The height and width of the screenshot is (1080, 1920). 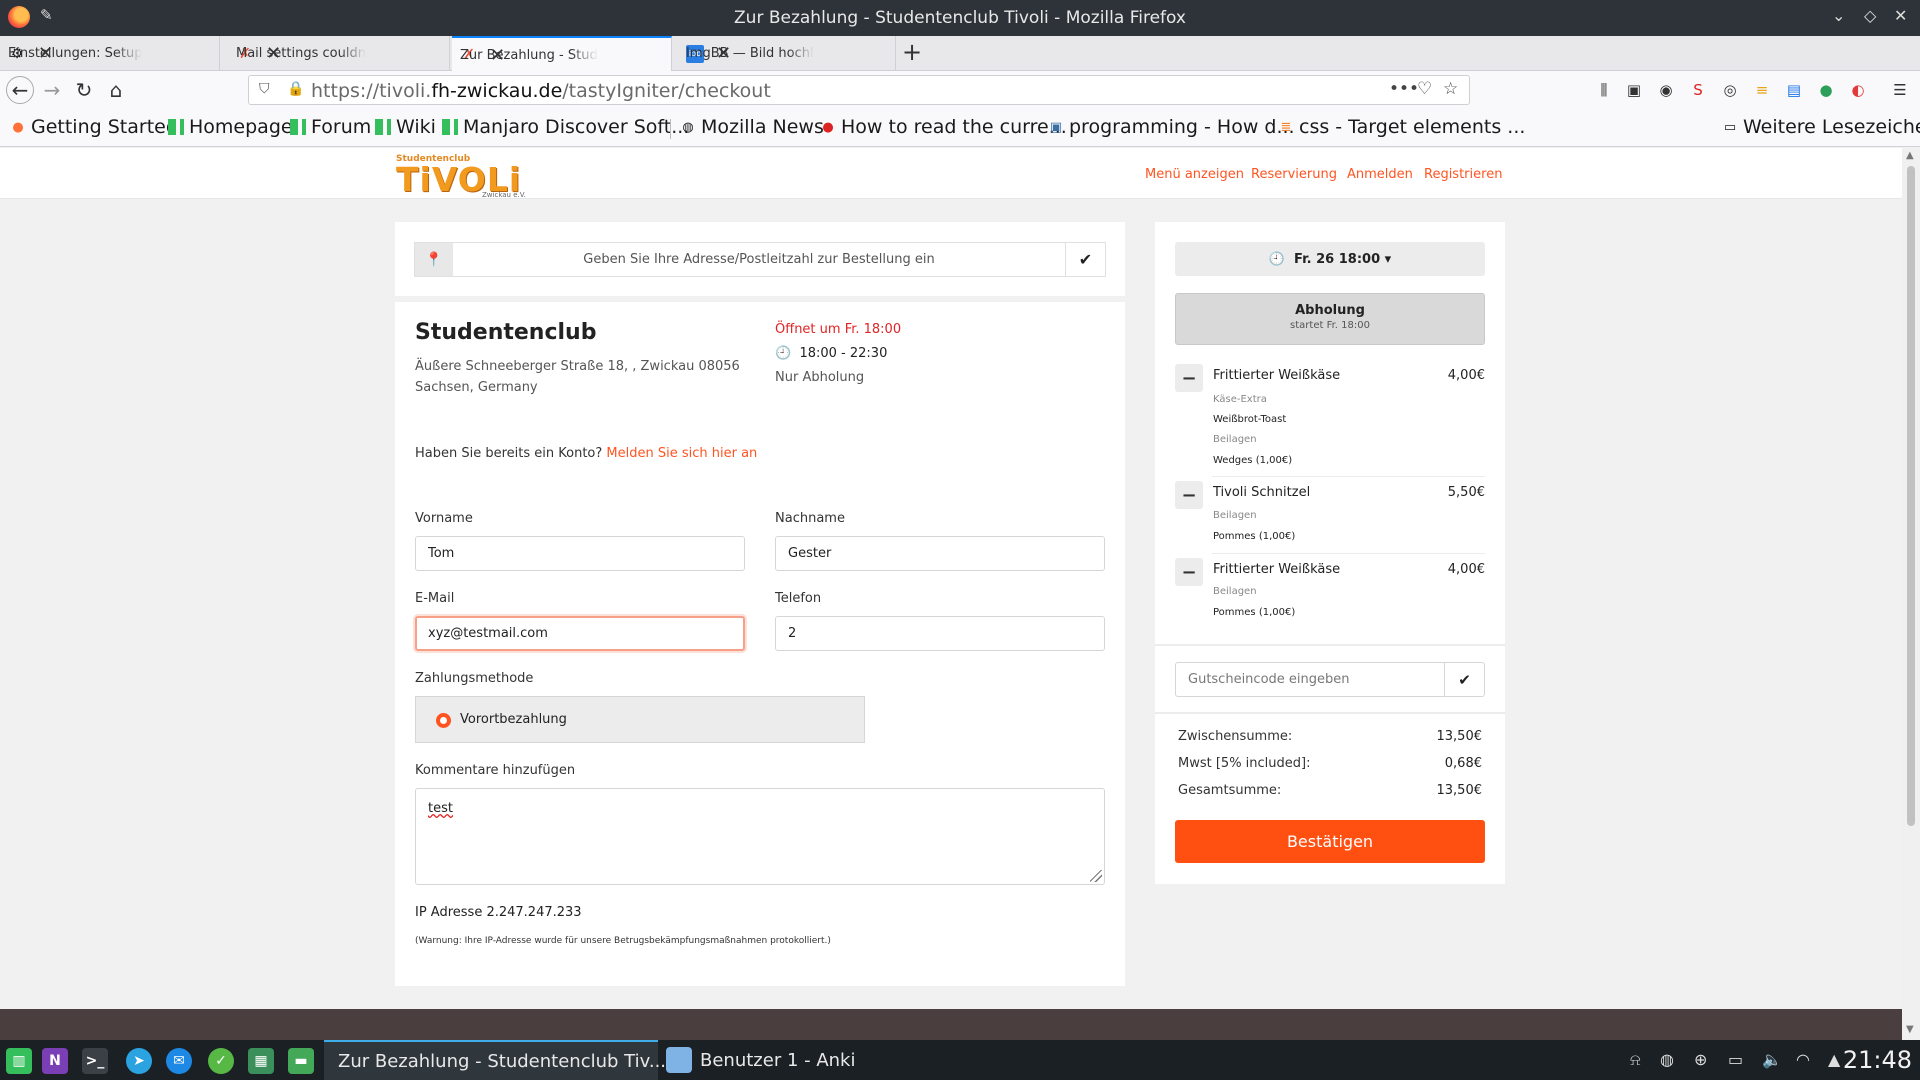 I want to click on battery-icon: ▭, so click(x=1735, y=1059).